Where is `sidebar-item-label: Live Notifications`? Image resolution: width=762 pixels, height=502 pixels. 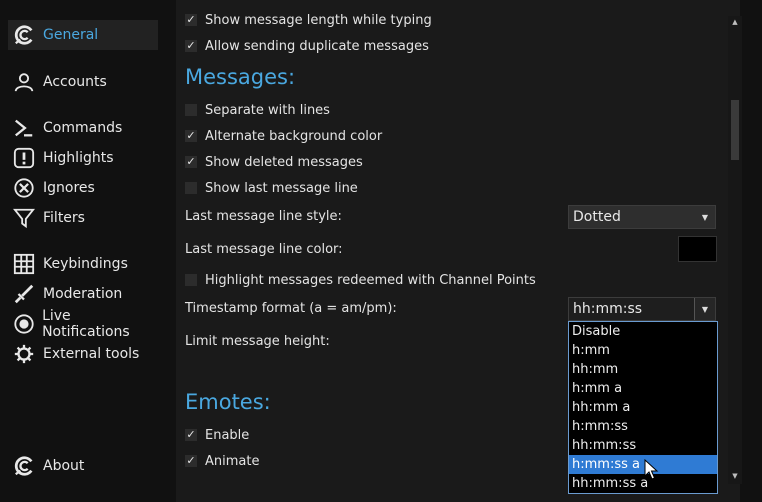
sidebar-item-label: Live Notifications is located at coordinates (86, 324).